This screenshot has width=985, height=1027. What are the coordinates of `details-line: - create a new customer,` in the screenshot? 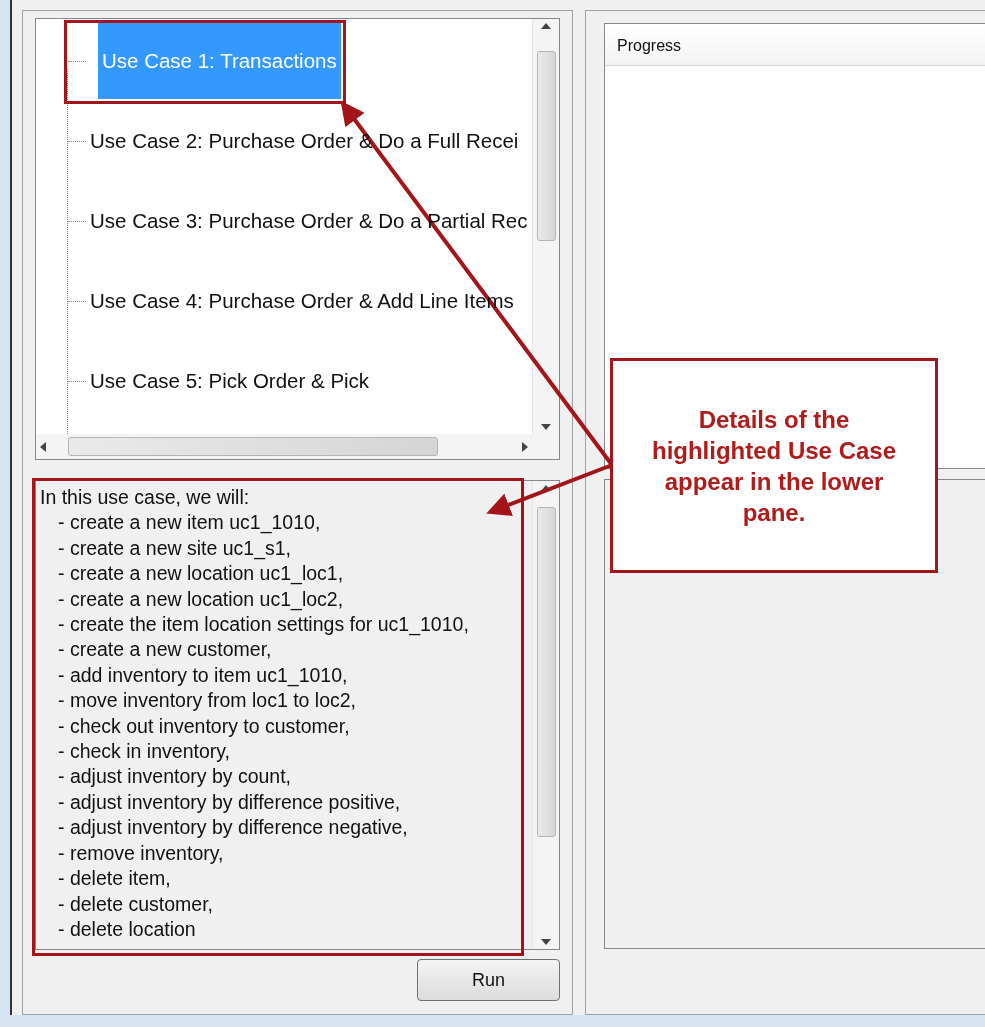 It's located at (165, 650).